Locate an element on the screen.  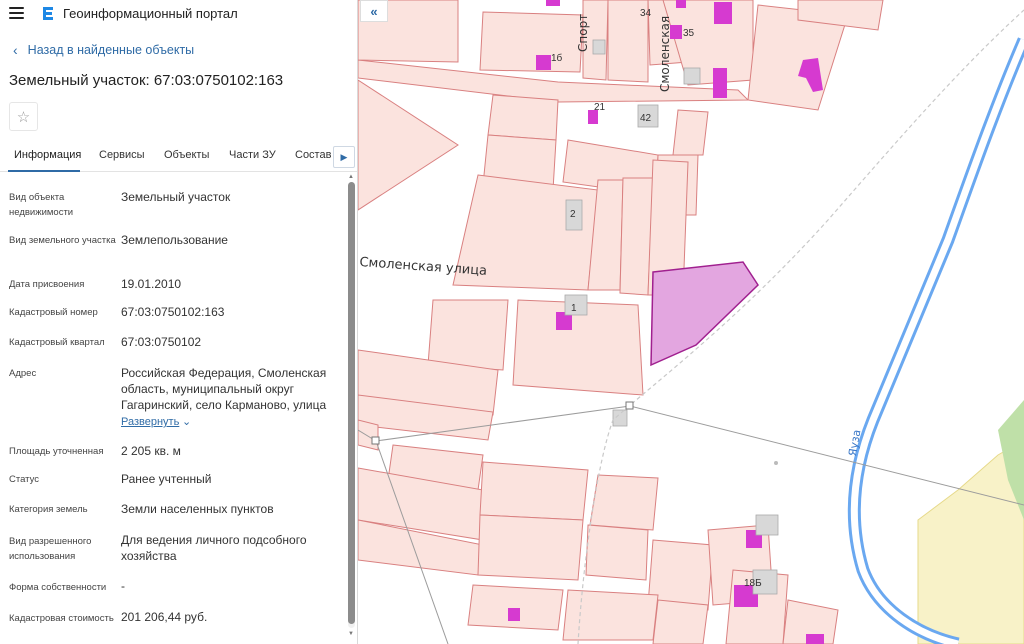
prop-value: Земли населенных пунктов is located at coordinates (197, 509).